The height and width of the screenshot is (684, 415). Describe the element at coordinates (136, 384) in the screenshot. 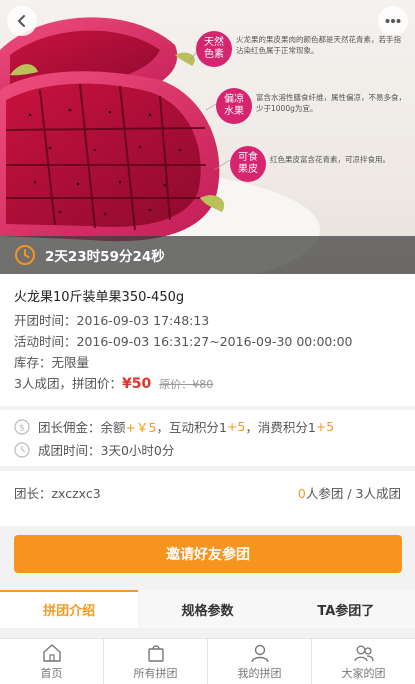

I see `group-price: ¥50` at that location.